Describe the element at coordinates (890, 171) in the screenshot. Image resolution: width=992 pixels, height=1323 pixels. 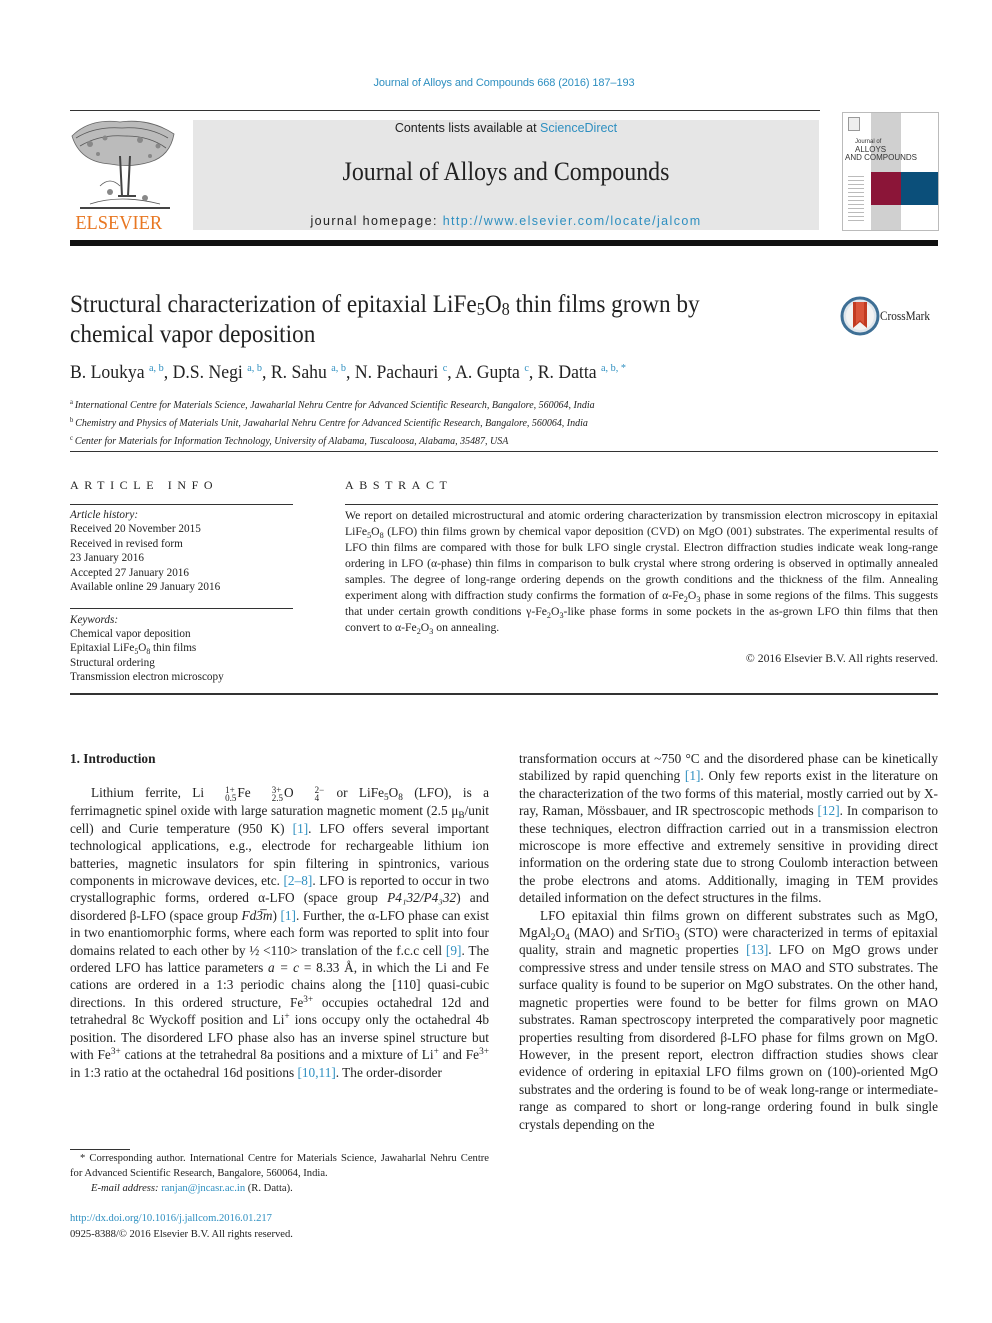
I see `journal-cover-thumbnail: Journal of ALLOYS AND COMPOUNDS` at that location.